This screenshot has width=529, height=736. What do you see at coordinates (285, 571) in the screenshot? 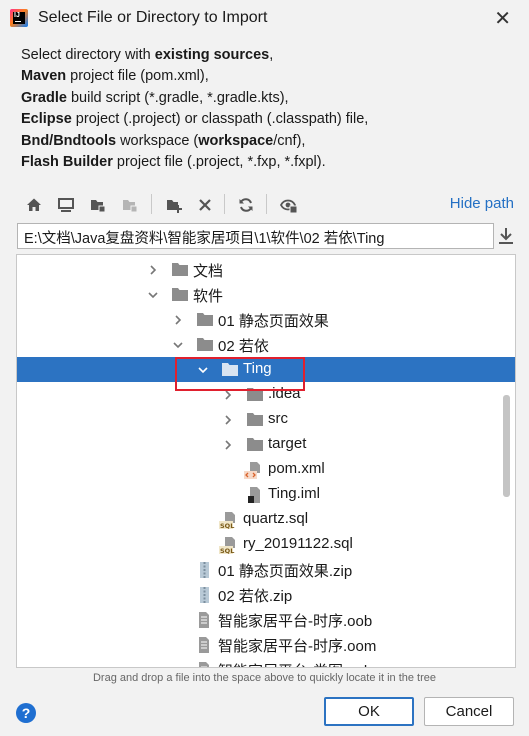
I see `tree-node-label: 01 静态页面效果.zip` at bounding box center [285, 571].